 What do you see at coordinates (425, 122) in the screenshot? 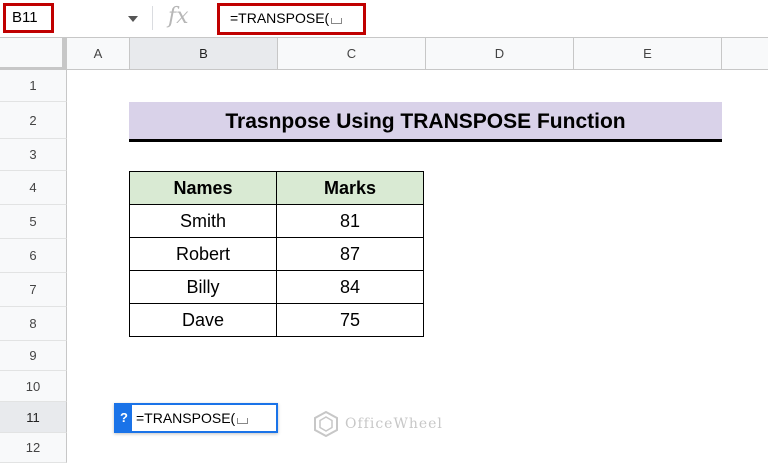
I see `sheet-title: Trasnpose Using TRANSPOSE Function` at bounding box center [425, 122].